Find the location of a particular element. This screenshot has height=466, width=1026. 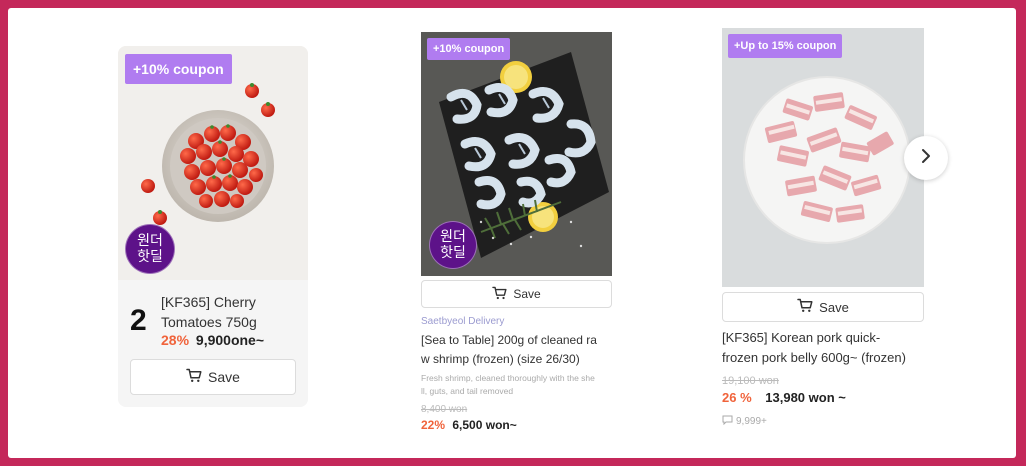

product-title-line1: [KF365] Korean pork quick- is located at coordinates (801, 337).